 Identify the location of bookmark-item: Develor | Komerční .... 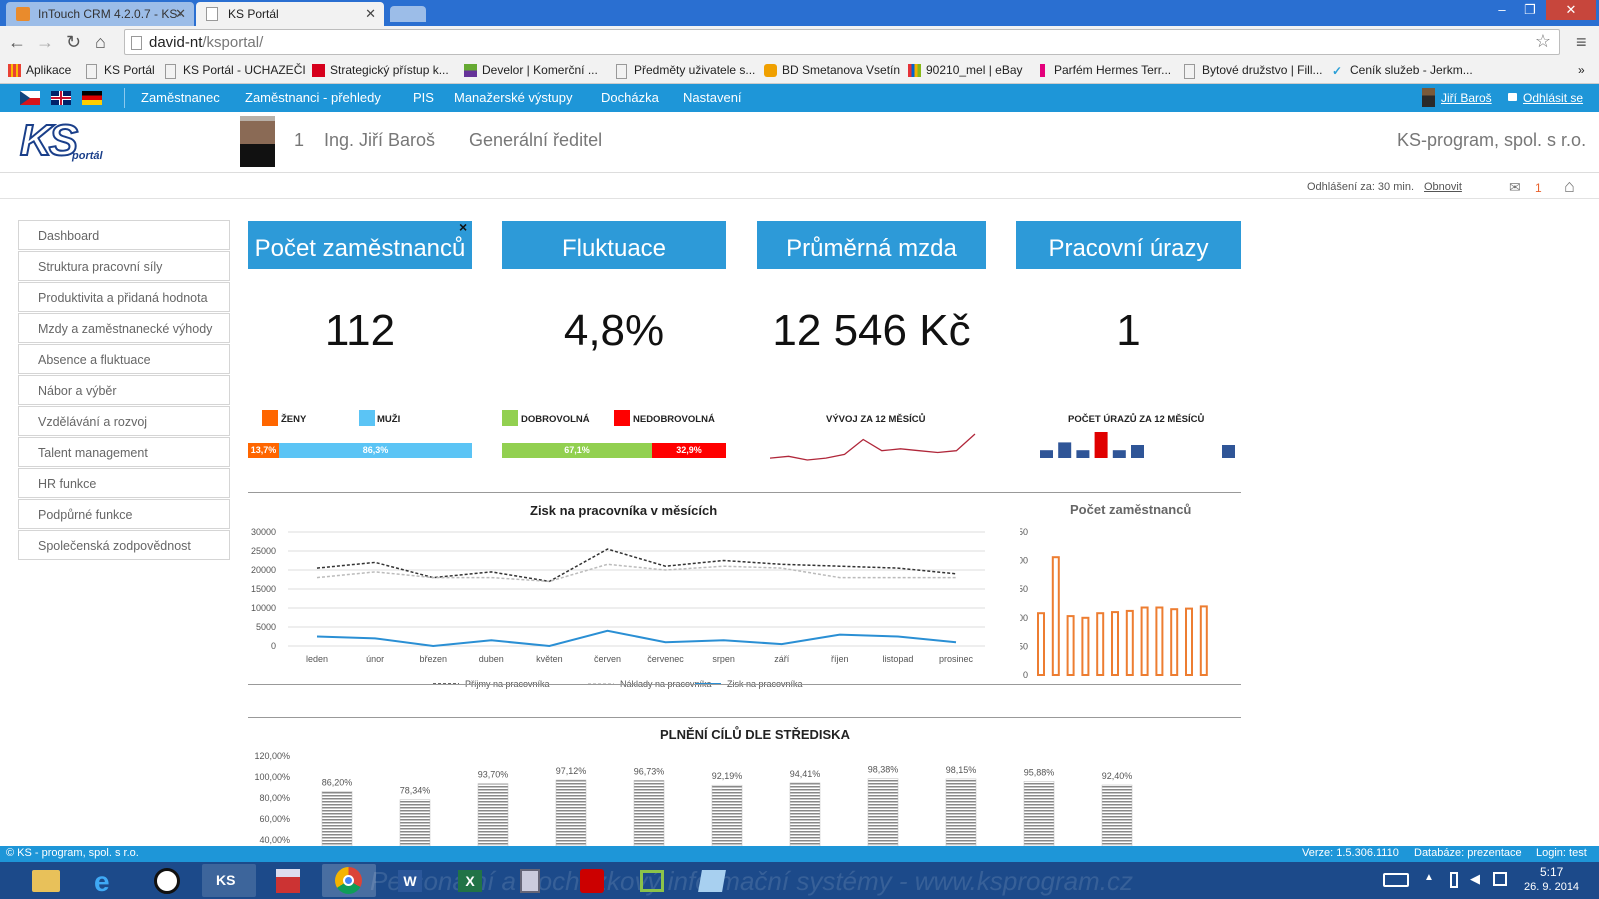
(531, 70).